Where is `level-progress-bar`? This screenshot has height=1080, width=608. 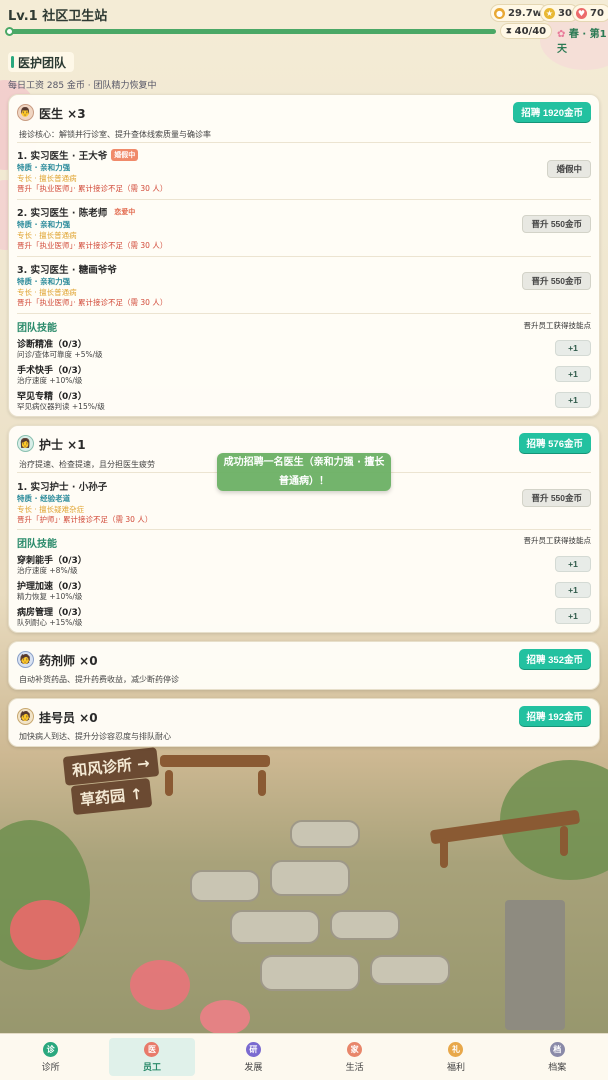 level-progress-bar is located at coordinates (252, 31).